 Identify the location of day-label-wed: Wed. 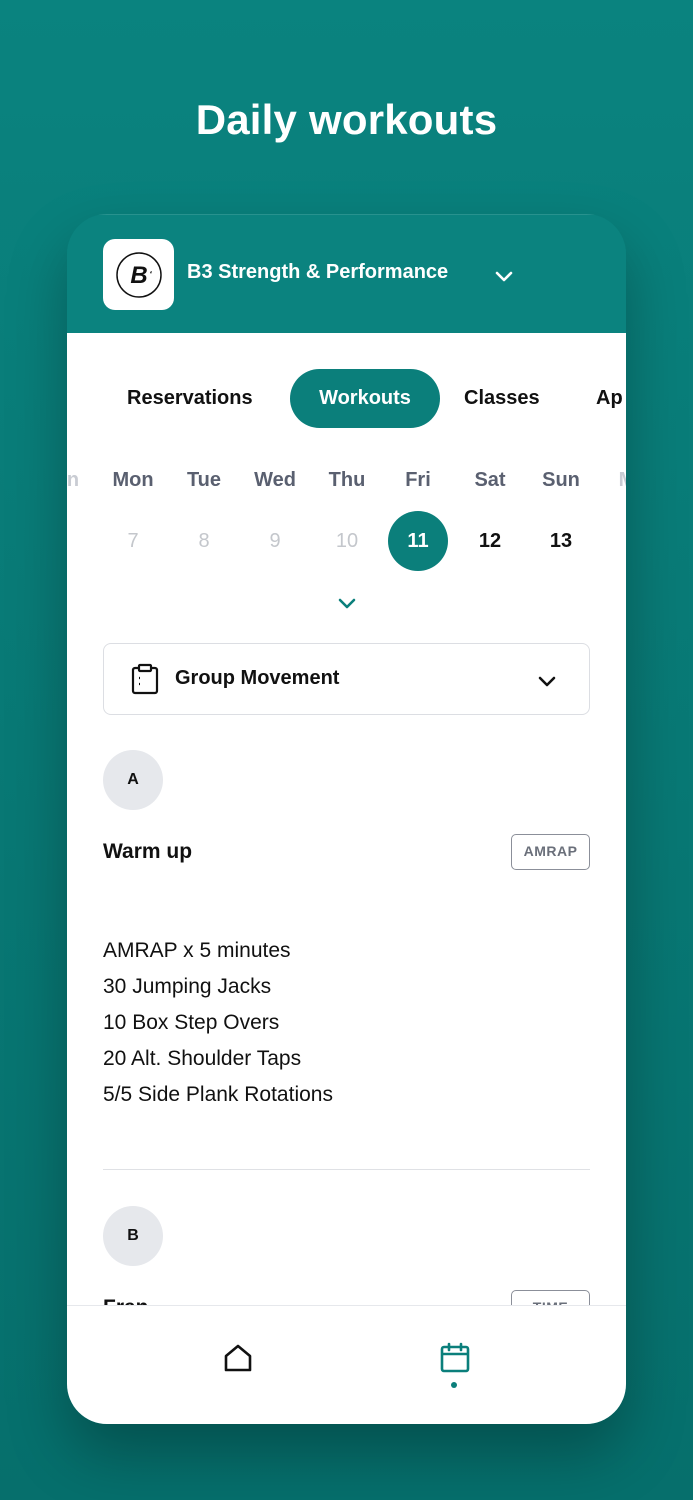
(275, 480).